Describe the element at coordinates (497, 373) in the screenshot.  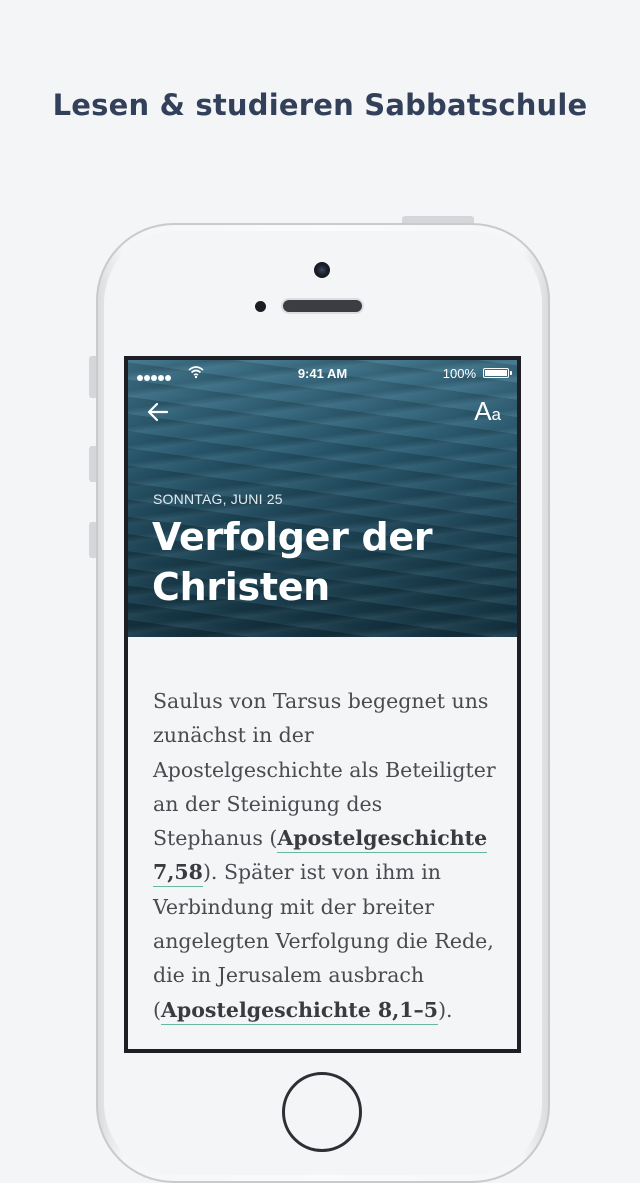
I see `battery-icon` at that location.